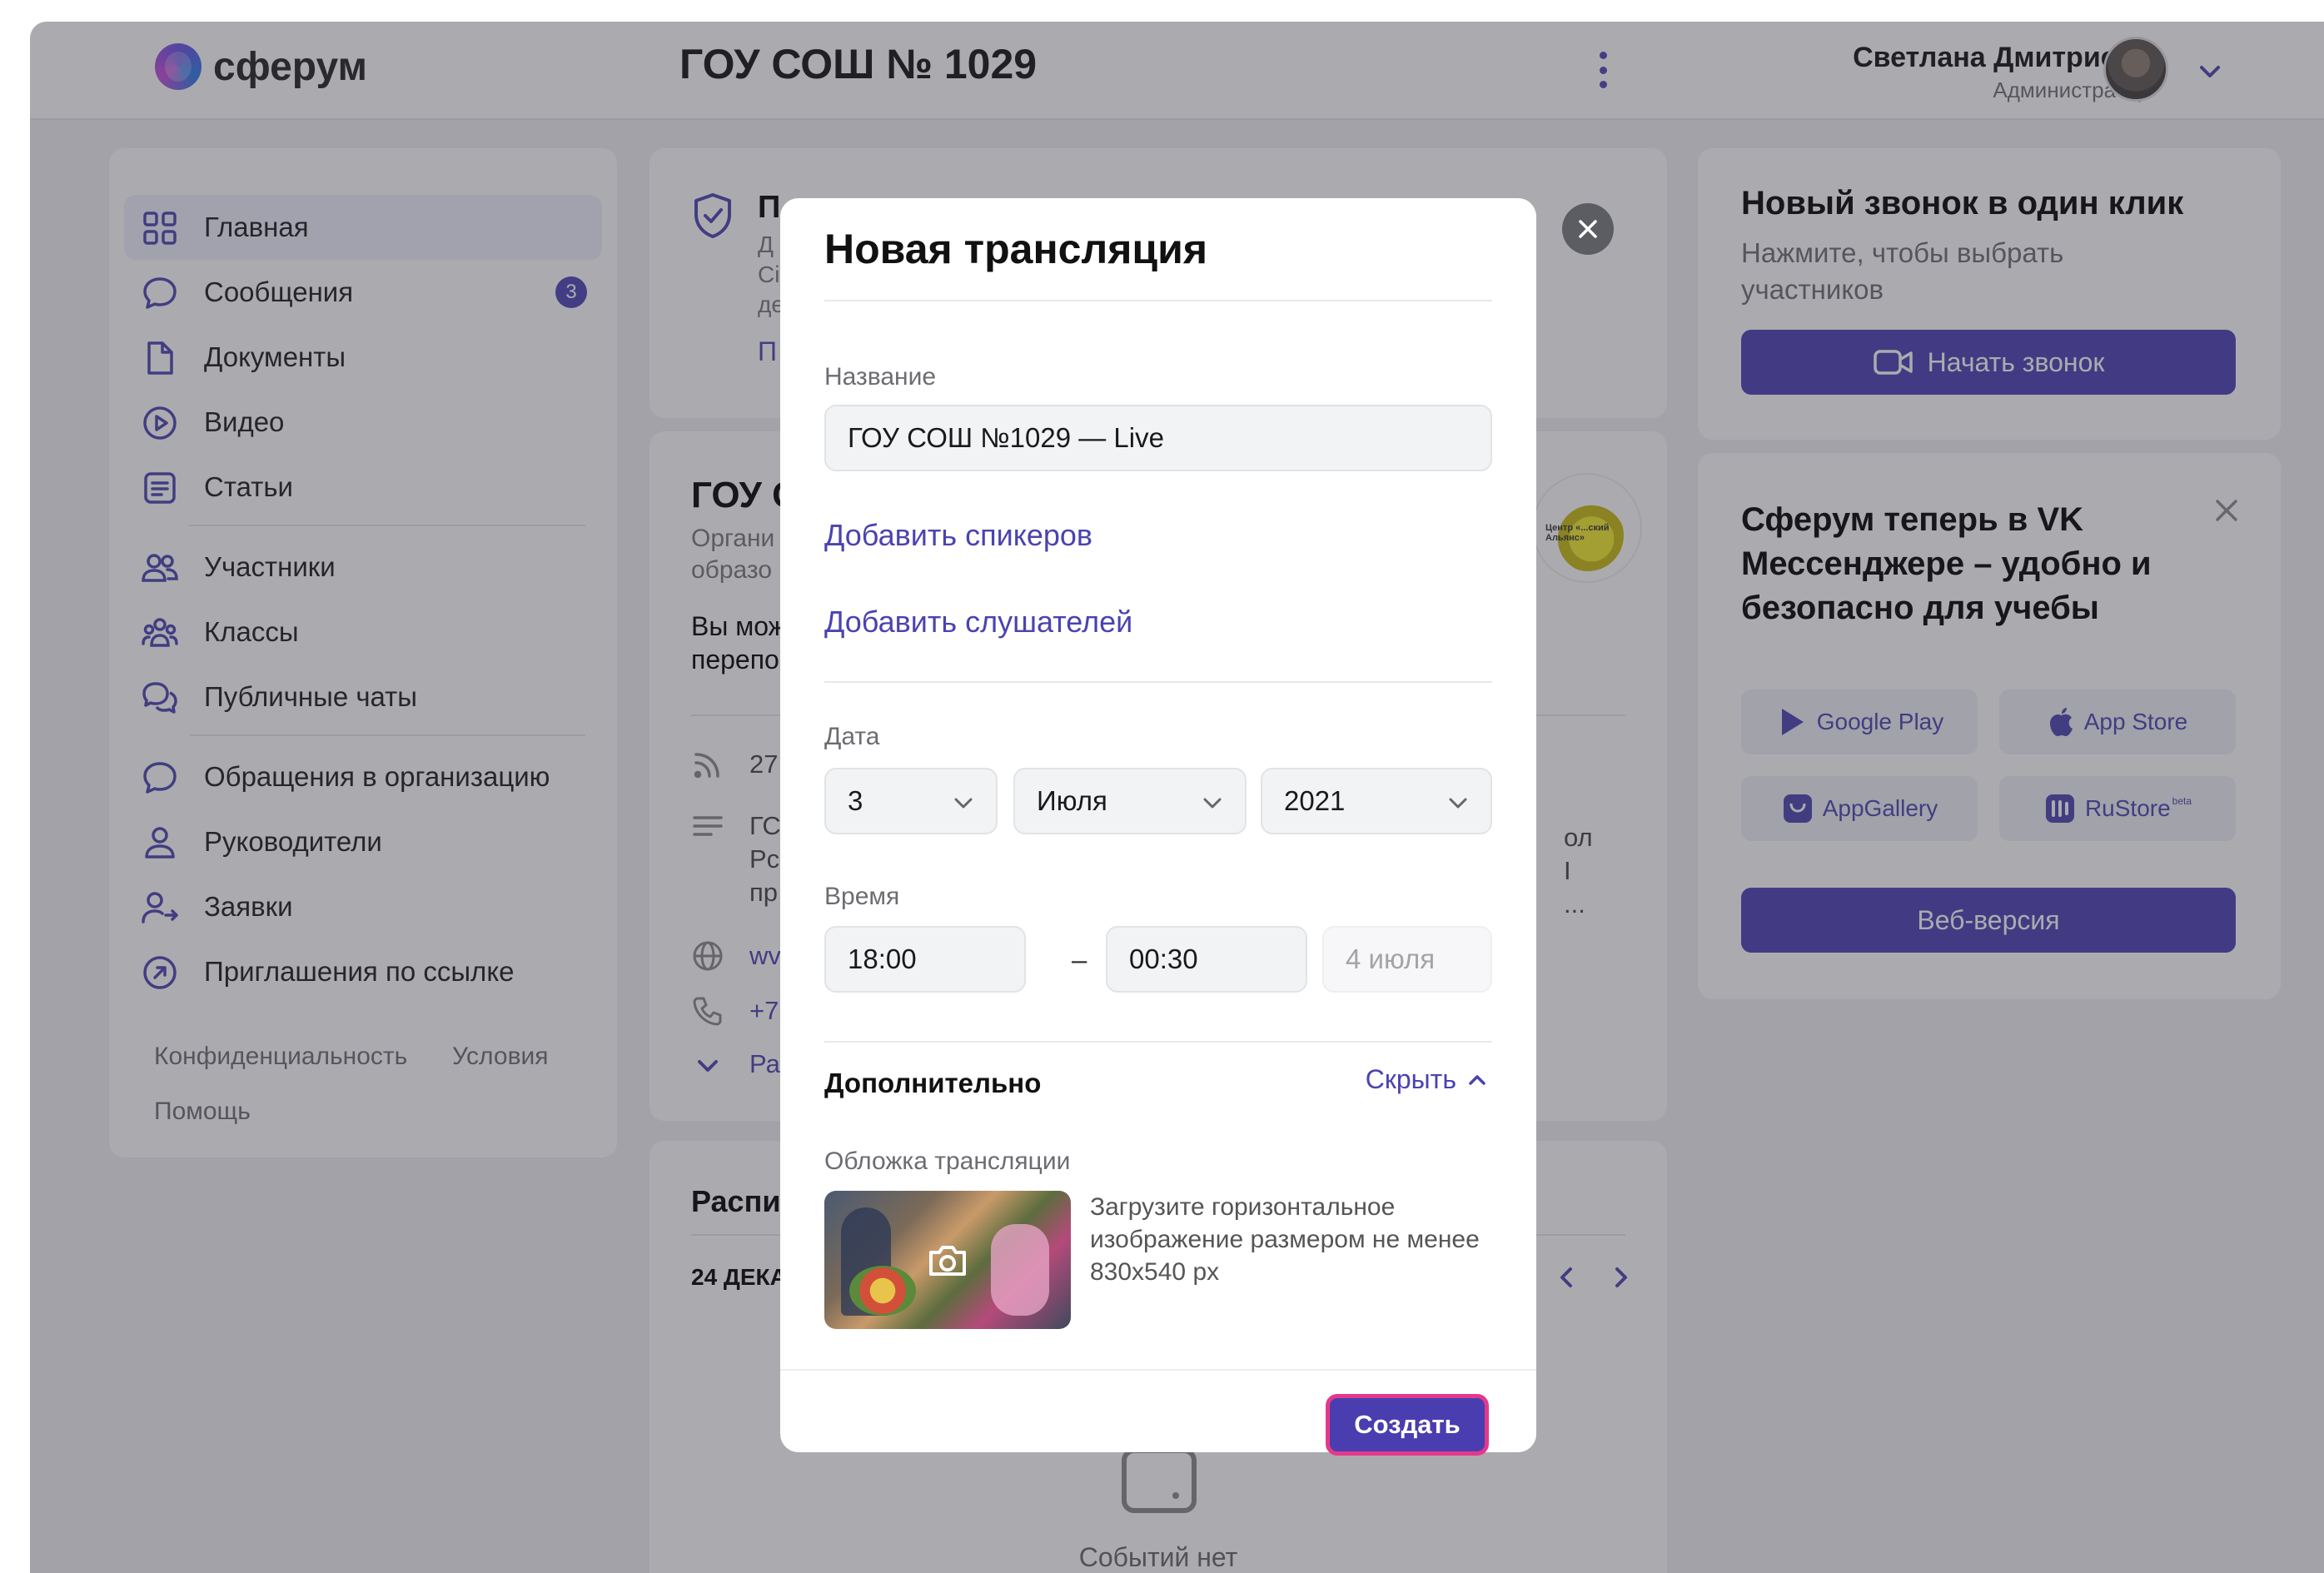 The width and height of the screenshot is (2324, 1573). I want to click on broadcast-name-input: ГОУ СОШ №1029 — Live, so click(1158, 438).